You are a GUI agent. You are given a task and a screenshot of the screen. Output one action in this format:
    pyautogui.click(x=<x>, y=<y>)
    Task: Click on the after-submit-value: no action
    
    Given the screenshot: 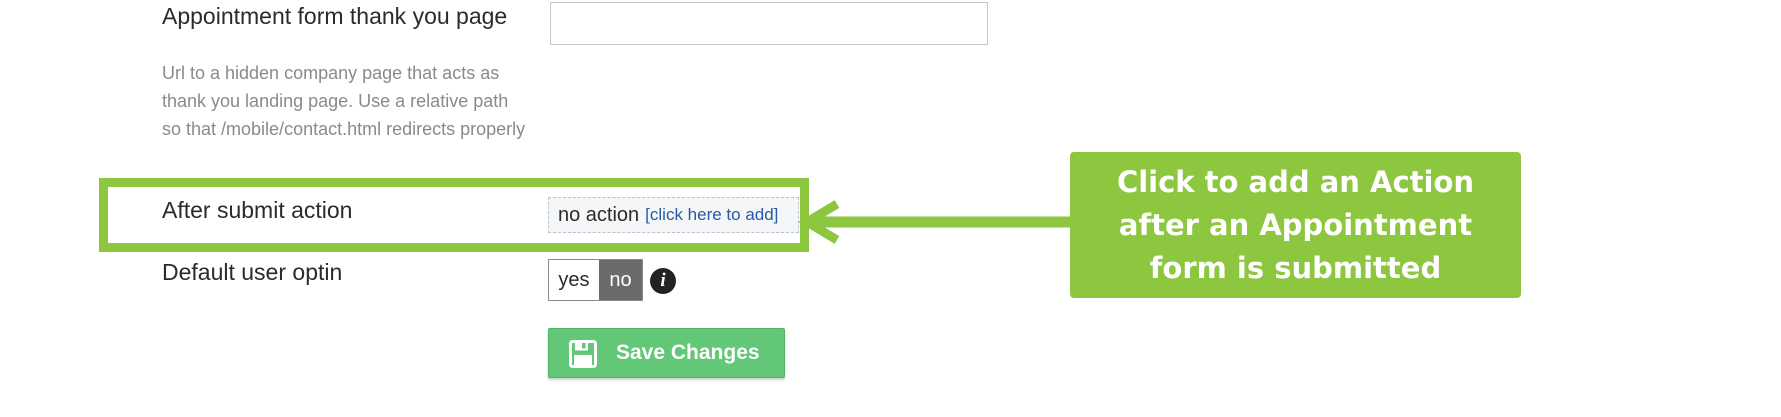 What is the action you would take?
    pyautogui.click(x=599, y=214)
    